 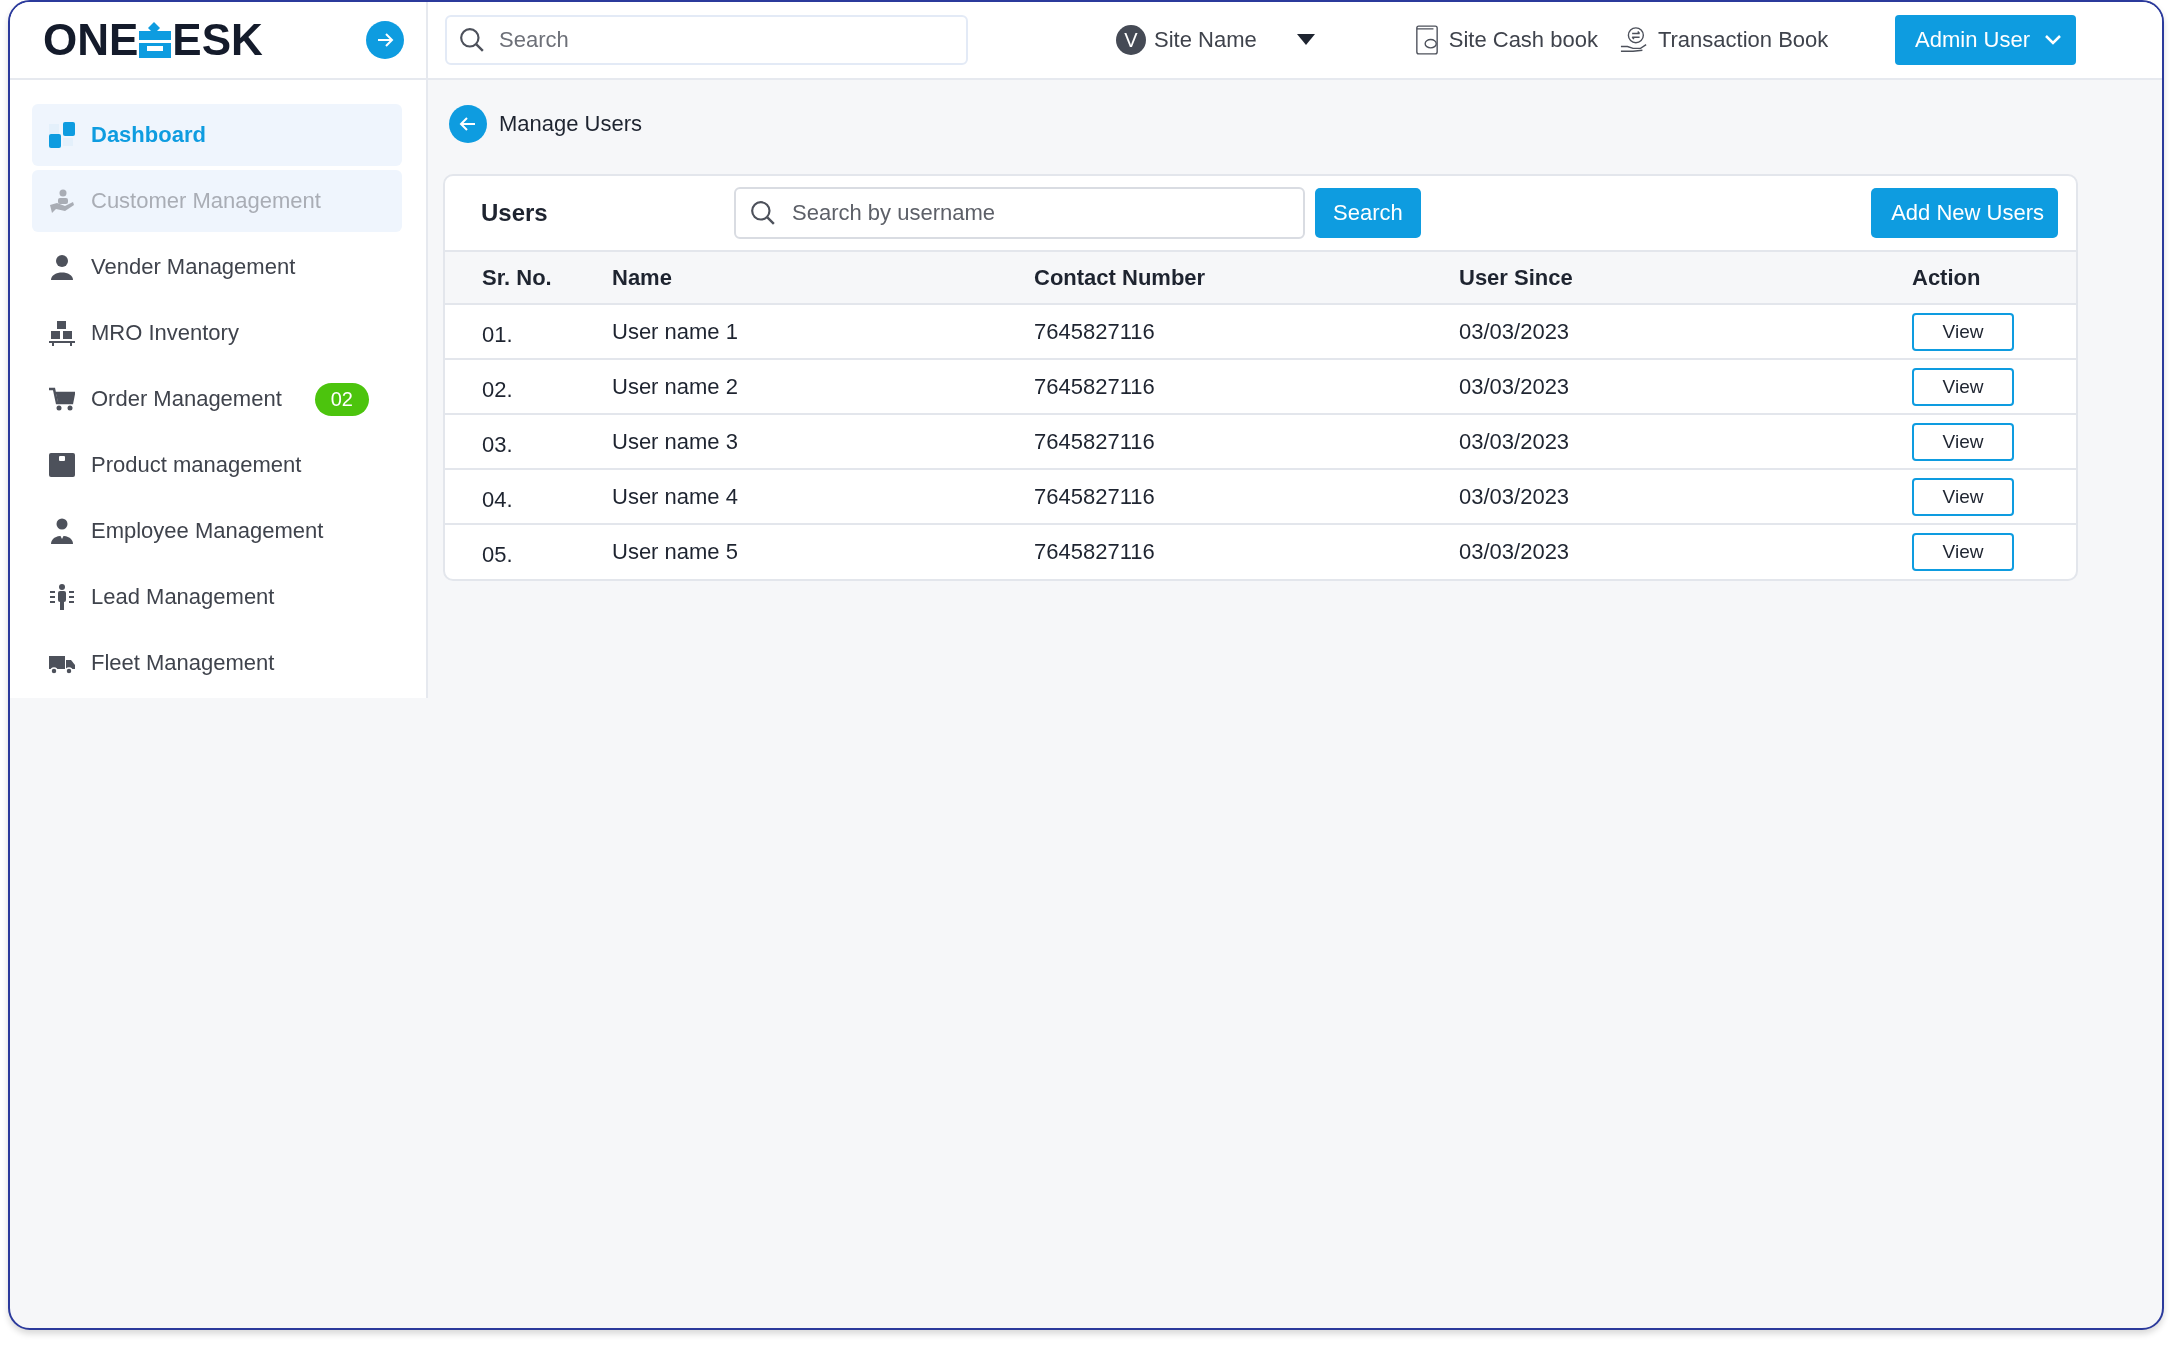 What do you see at coordinates (675, 551) in the screenshot?
I see `table-cell: User name 5` at bounding box center [675, 551].